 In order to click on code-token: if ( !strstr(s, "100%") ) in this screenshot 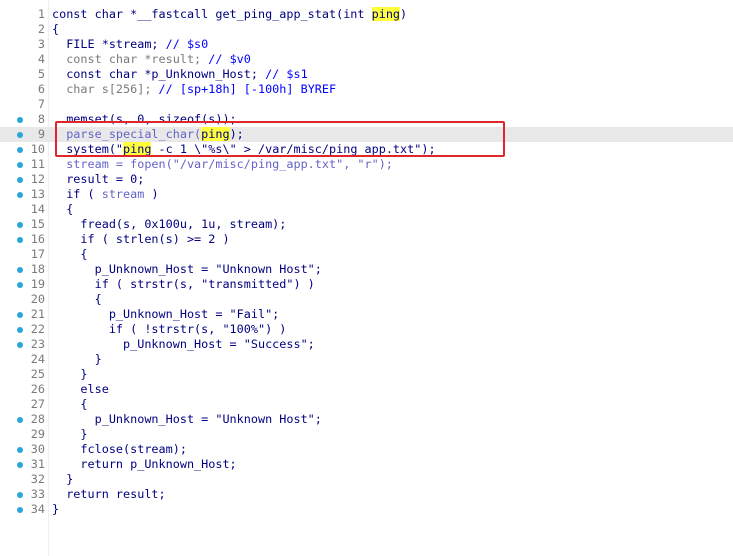, I will do `click(169, 329)`.